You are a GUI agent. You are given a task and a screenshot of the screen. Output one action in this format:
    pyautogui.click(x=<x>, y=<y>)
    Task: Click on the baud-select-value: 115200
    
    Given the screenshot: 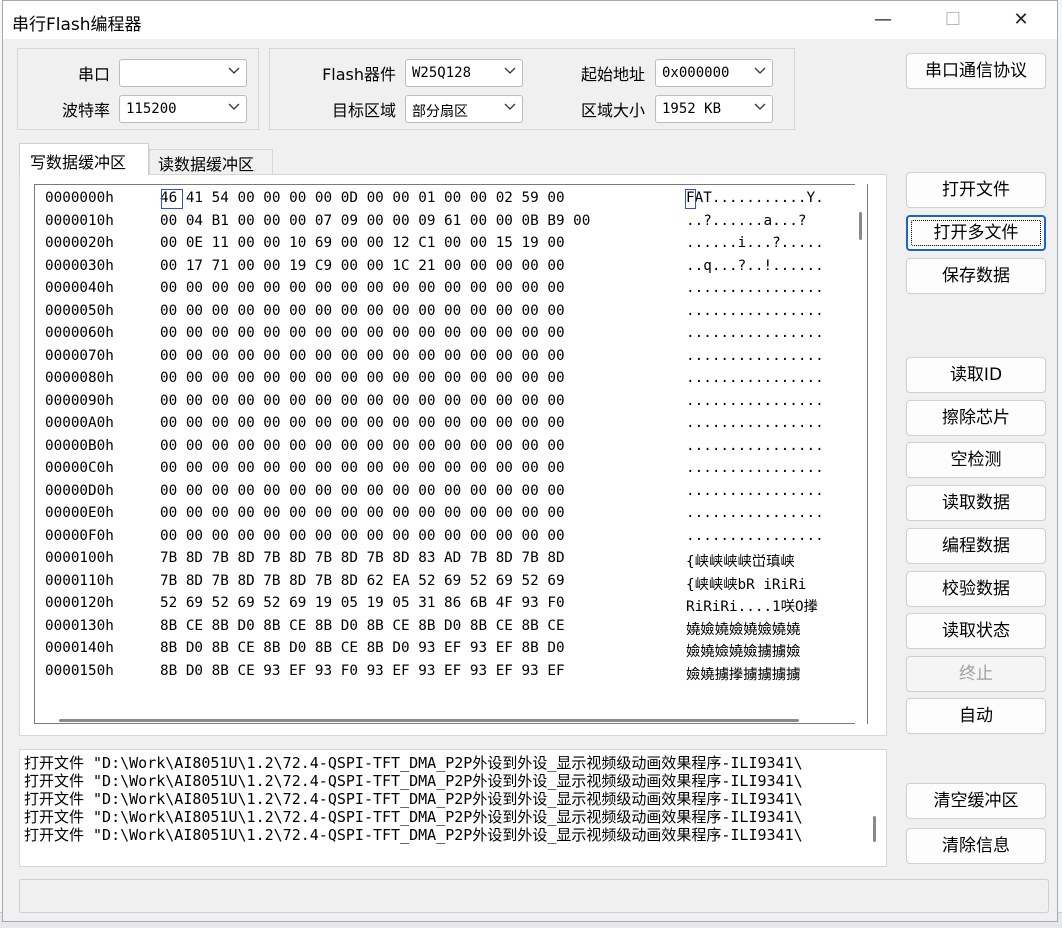 What is the action you would take?
    pyautogui.click(x=151, y=109)
    